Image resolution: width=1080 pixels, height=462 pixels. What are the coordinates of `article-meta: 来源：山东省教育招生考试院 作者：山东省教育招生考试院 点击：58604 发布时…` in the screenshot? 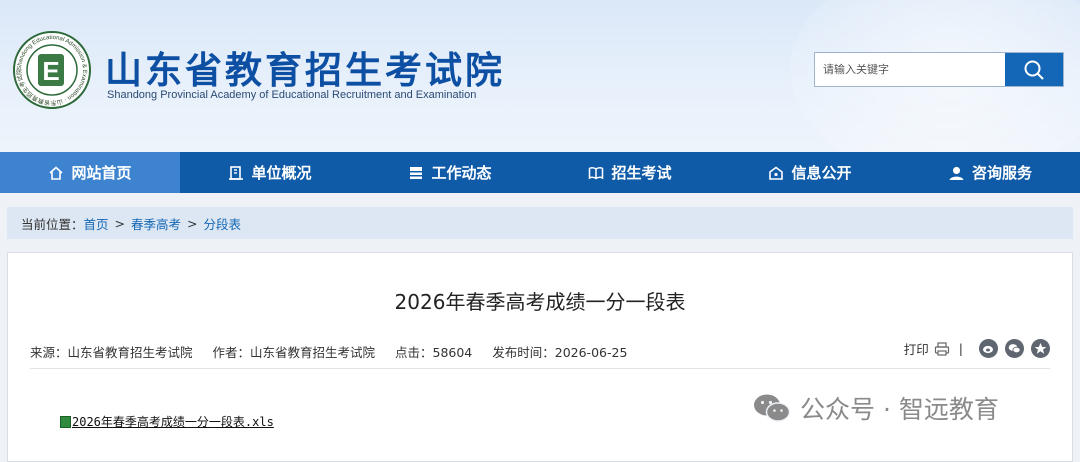 It's located at (336, 351).